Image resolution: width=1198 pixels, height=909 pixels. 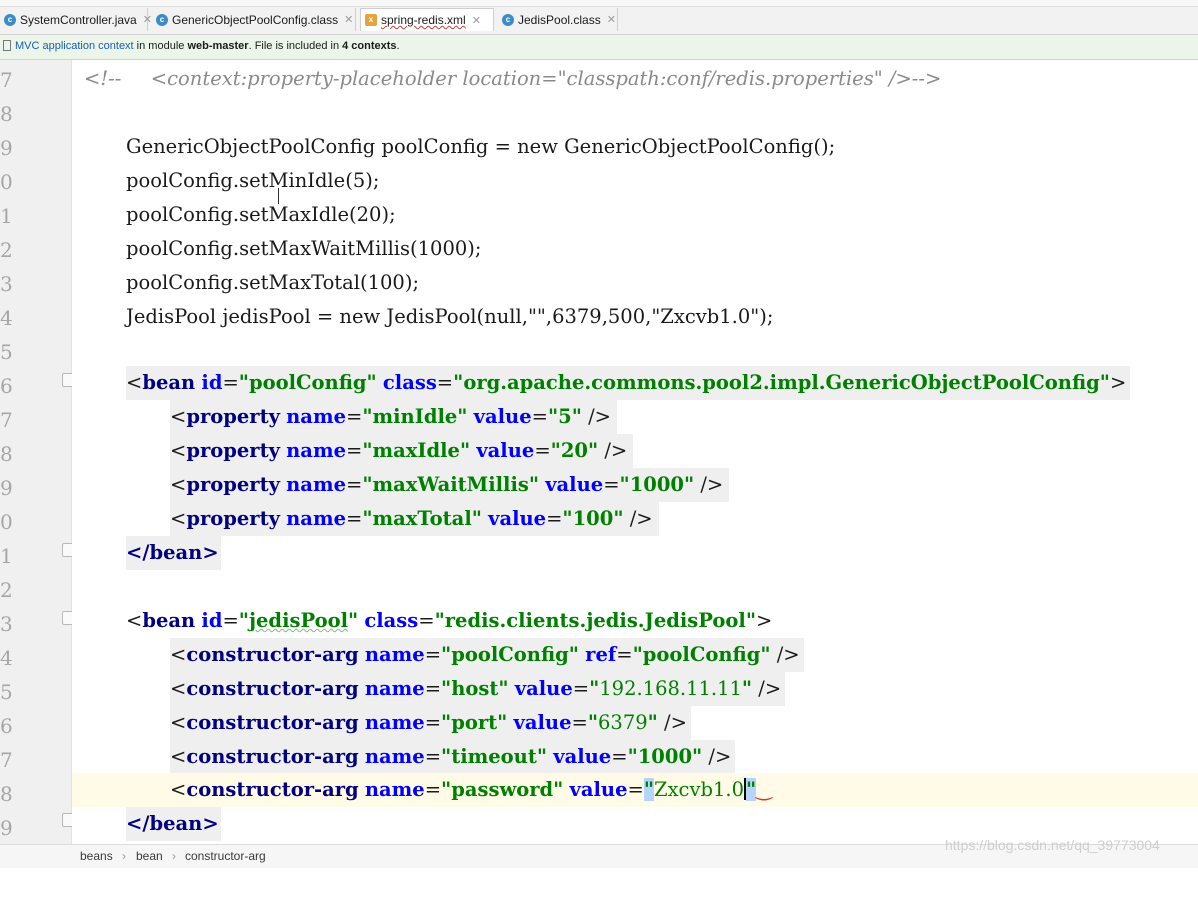 I want to click on mvc-context-link: MVC application context, so click(x=74, y=46).